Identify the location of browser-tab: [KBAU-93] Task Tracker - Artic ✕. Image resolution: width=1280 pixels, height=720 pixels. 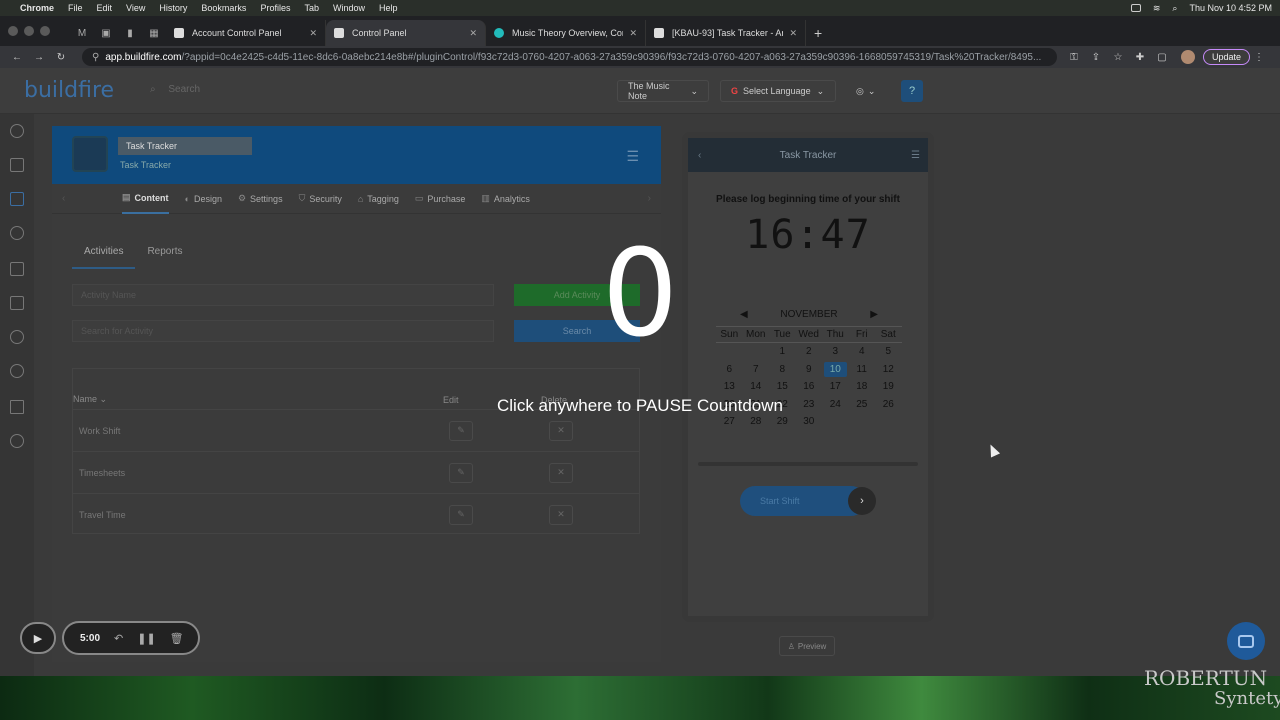
(726, 33).